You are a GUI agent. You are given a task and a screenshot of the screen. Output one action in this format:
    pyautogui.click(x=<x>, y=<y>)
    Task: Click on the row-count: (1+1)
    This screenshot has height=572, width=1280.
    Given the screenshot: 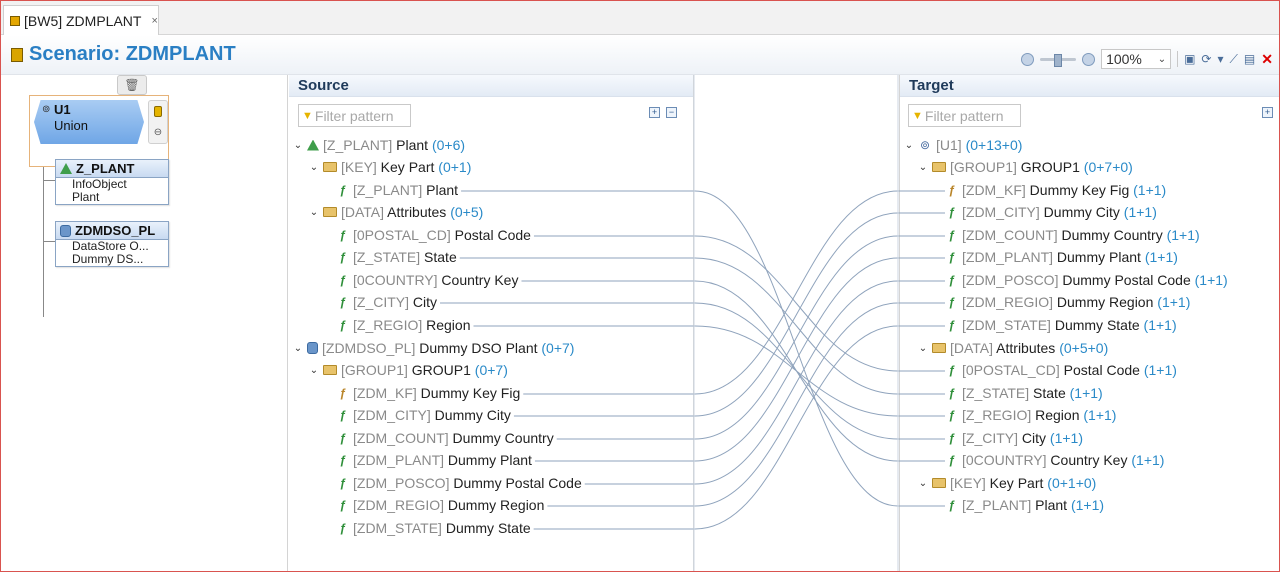 What is the action you would take?
    pyautogui.click(x=1158, y=370)
    